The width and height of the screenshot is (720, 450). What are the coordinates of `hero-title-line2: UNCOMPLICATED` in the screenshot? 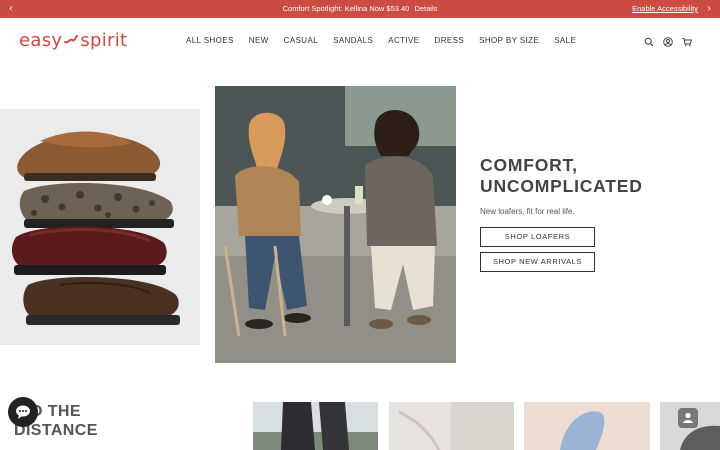 It's located at (561, 186).